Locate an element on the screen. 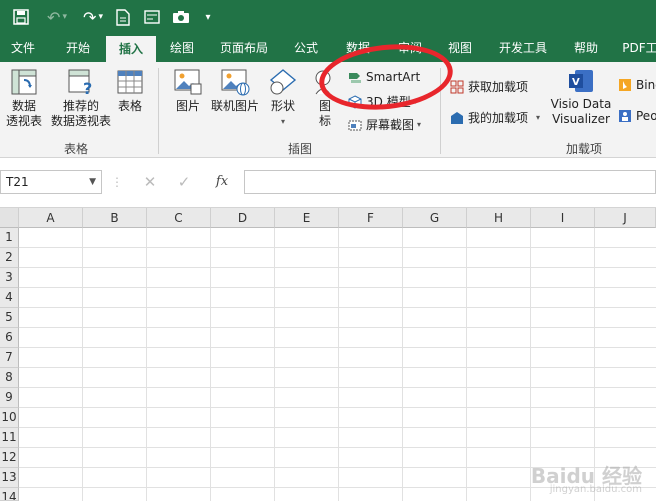  people-graph-button: Peo is located at coordinates (637, 116).